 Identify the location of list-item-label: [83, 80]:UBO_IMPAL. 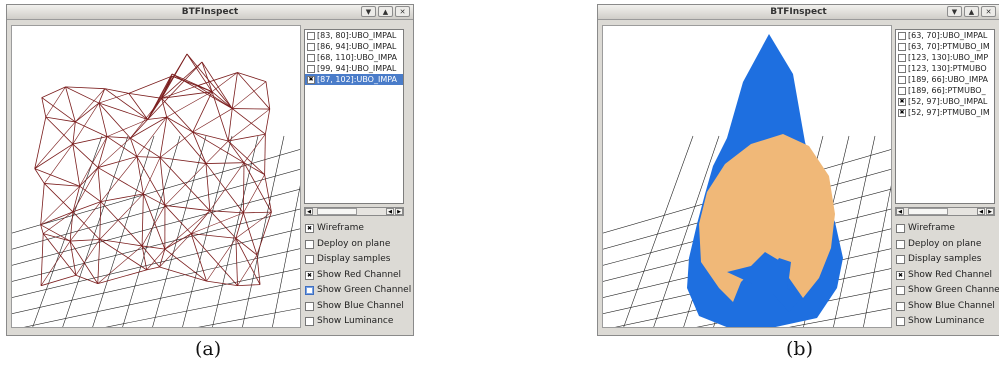
(357, 35).